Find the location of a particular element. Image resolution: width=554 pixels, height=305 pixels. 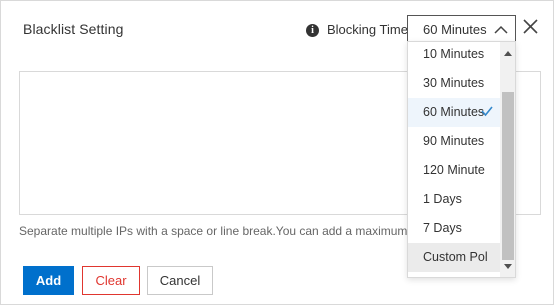

close-icon is located at coordinates (530, 26).